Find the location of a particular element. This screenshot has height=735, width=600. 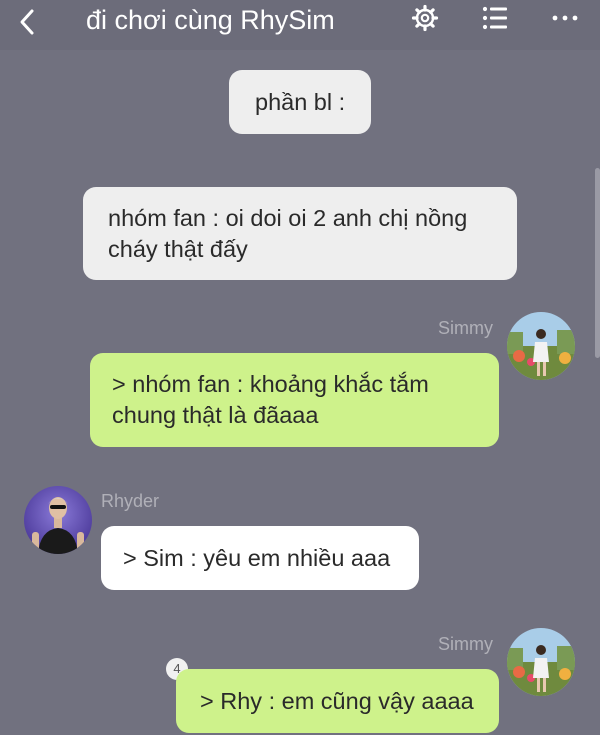

message-bubble: phần bl : is located at coordinates (300, 102).